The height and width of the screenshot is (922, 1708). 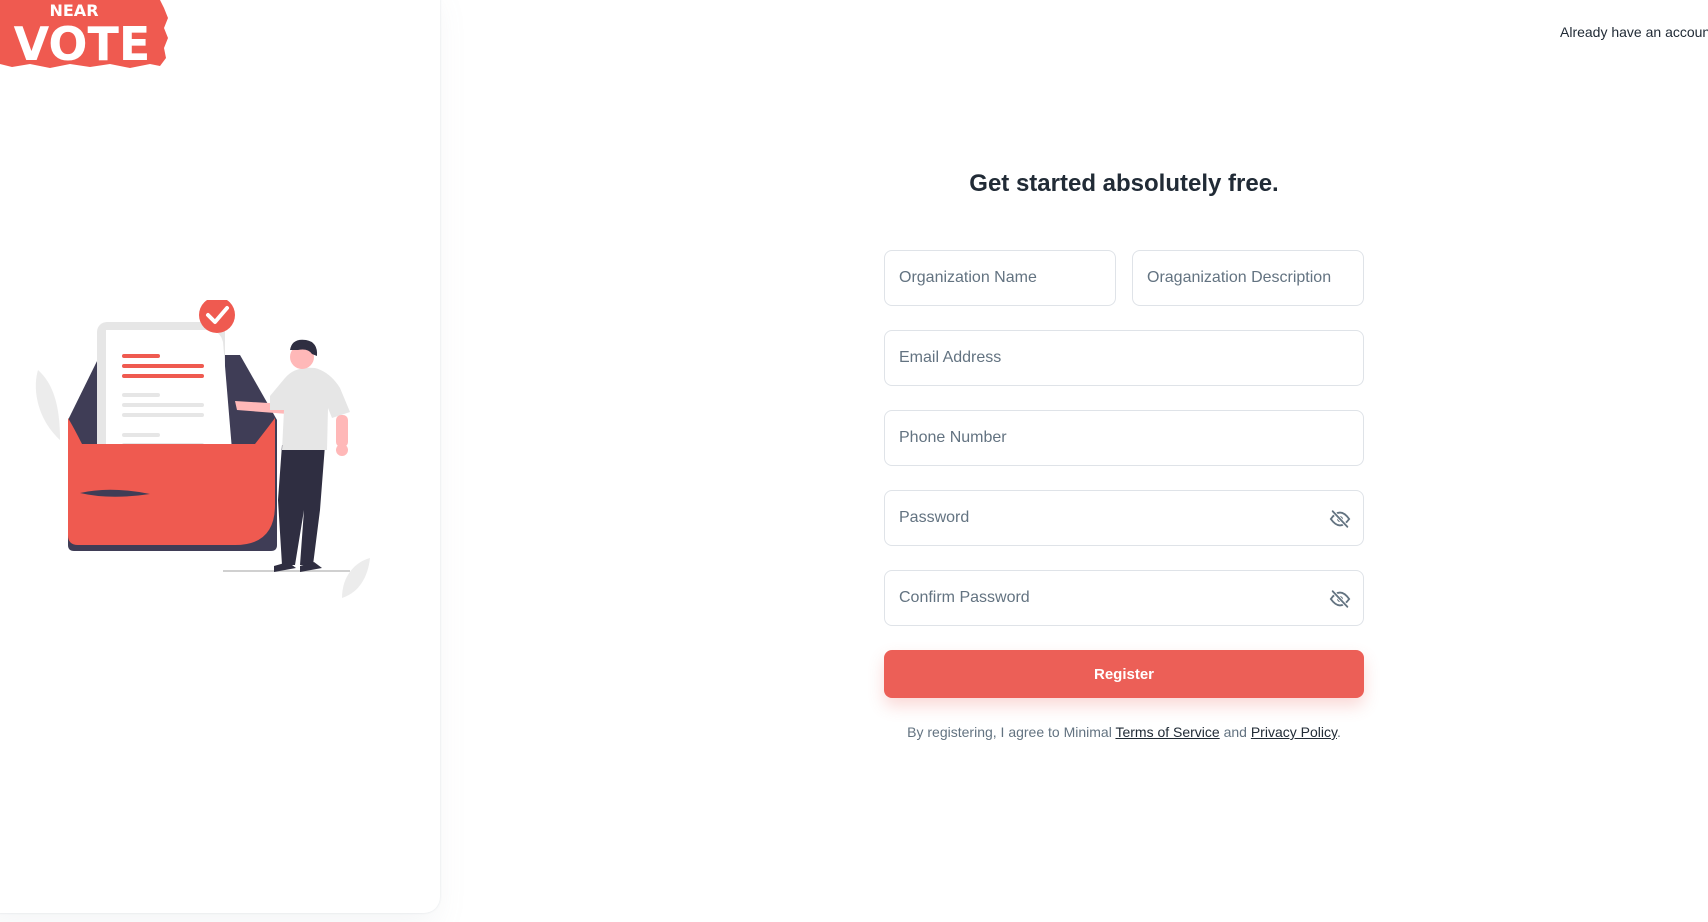 I want to click on register-button: Register, so click(x=1124, y=674).